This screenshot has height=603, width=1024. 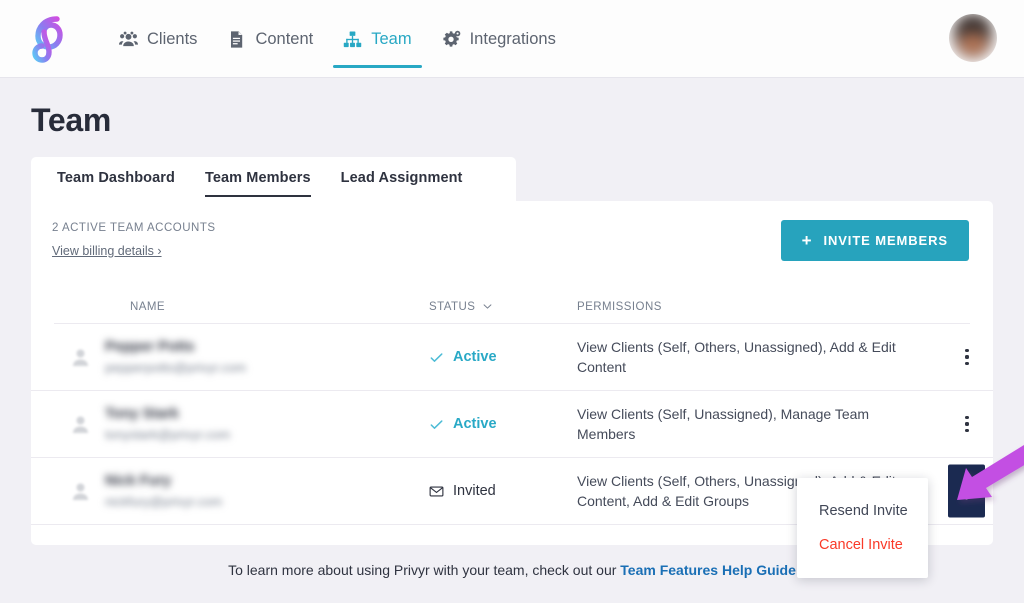 I want to click on chevron-down-icon, so click(x=487, y=306).